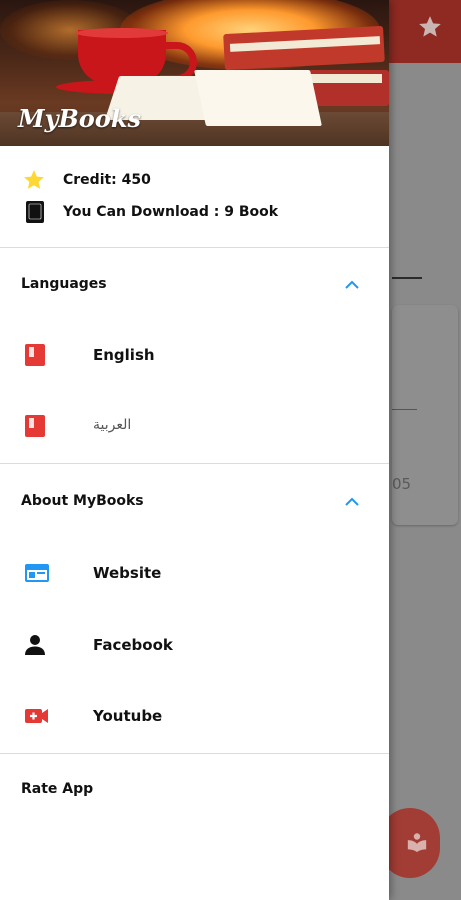  What do you see at coordinates (194, 501) in the screenshot?
I see `about-section-header: About MyBooks` at bounding box center [194, 501].